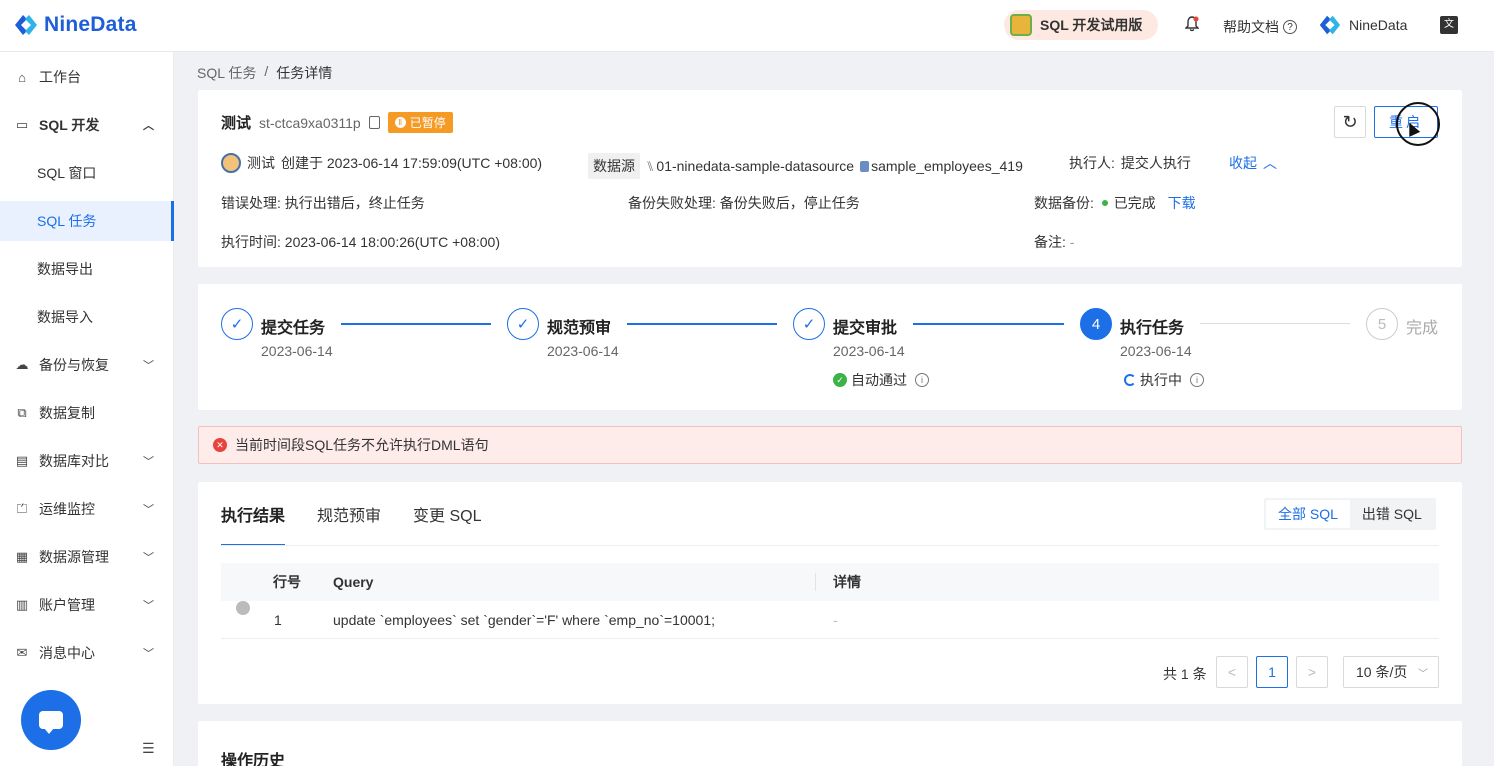 The width and height of the screenshot is (1494, 766). Describe the element at coordinates (74, 365) in the screenshot. I see `sidebar-item-label: 备份与恢复` at that location.